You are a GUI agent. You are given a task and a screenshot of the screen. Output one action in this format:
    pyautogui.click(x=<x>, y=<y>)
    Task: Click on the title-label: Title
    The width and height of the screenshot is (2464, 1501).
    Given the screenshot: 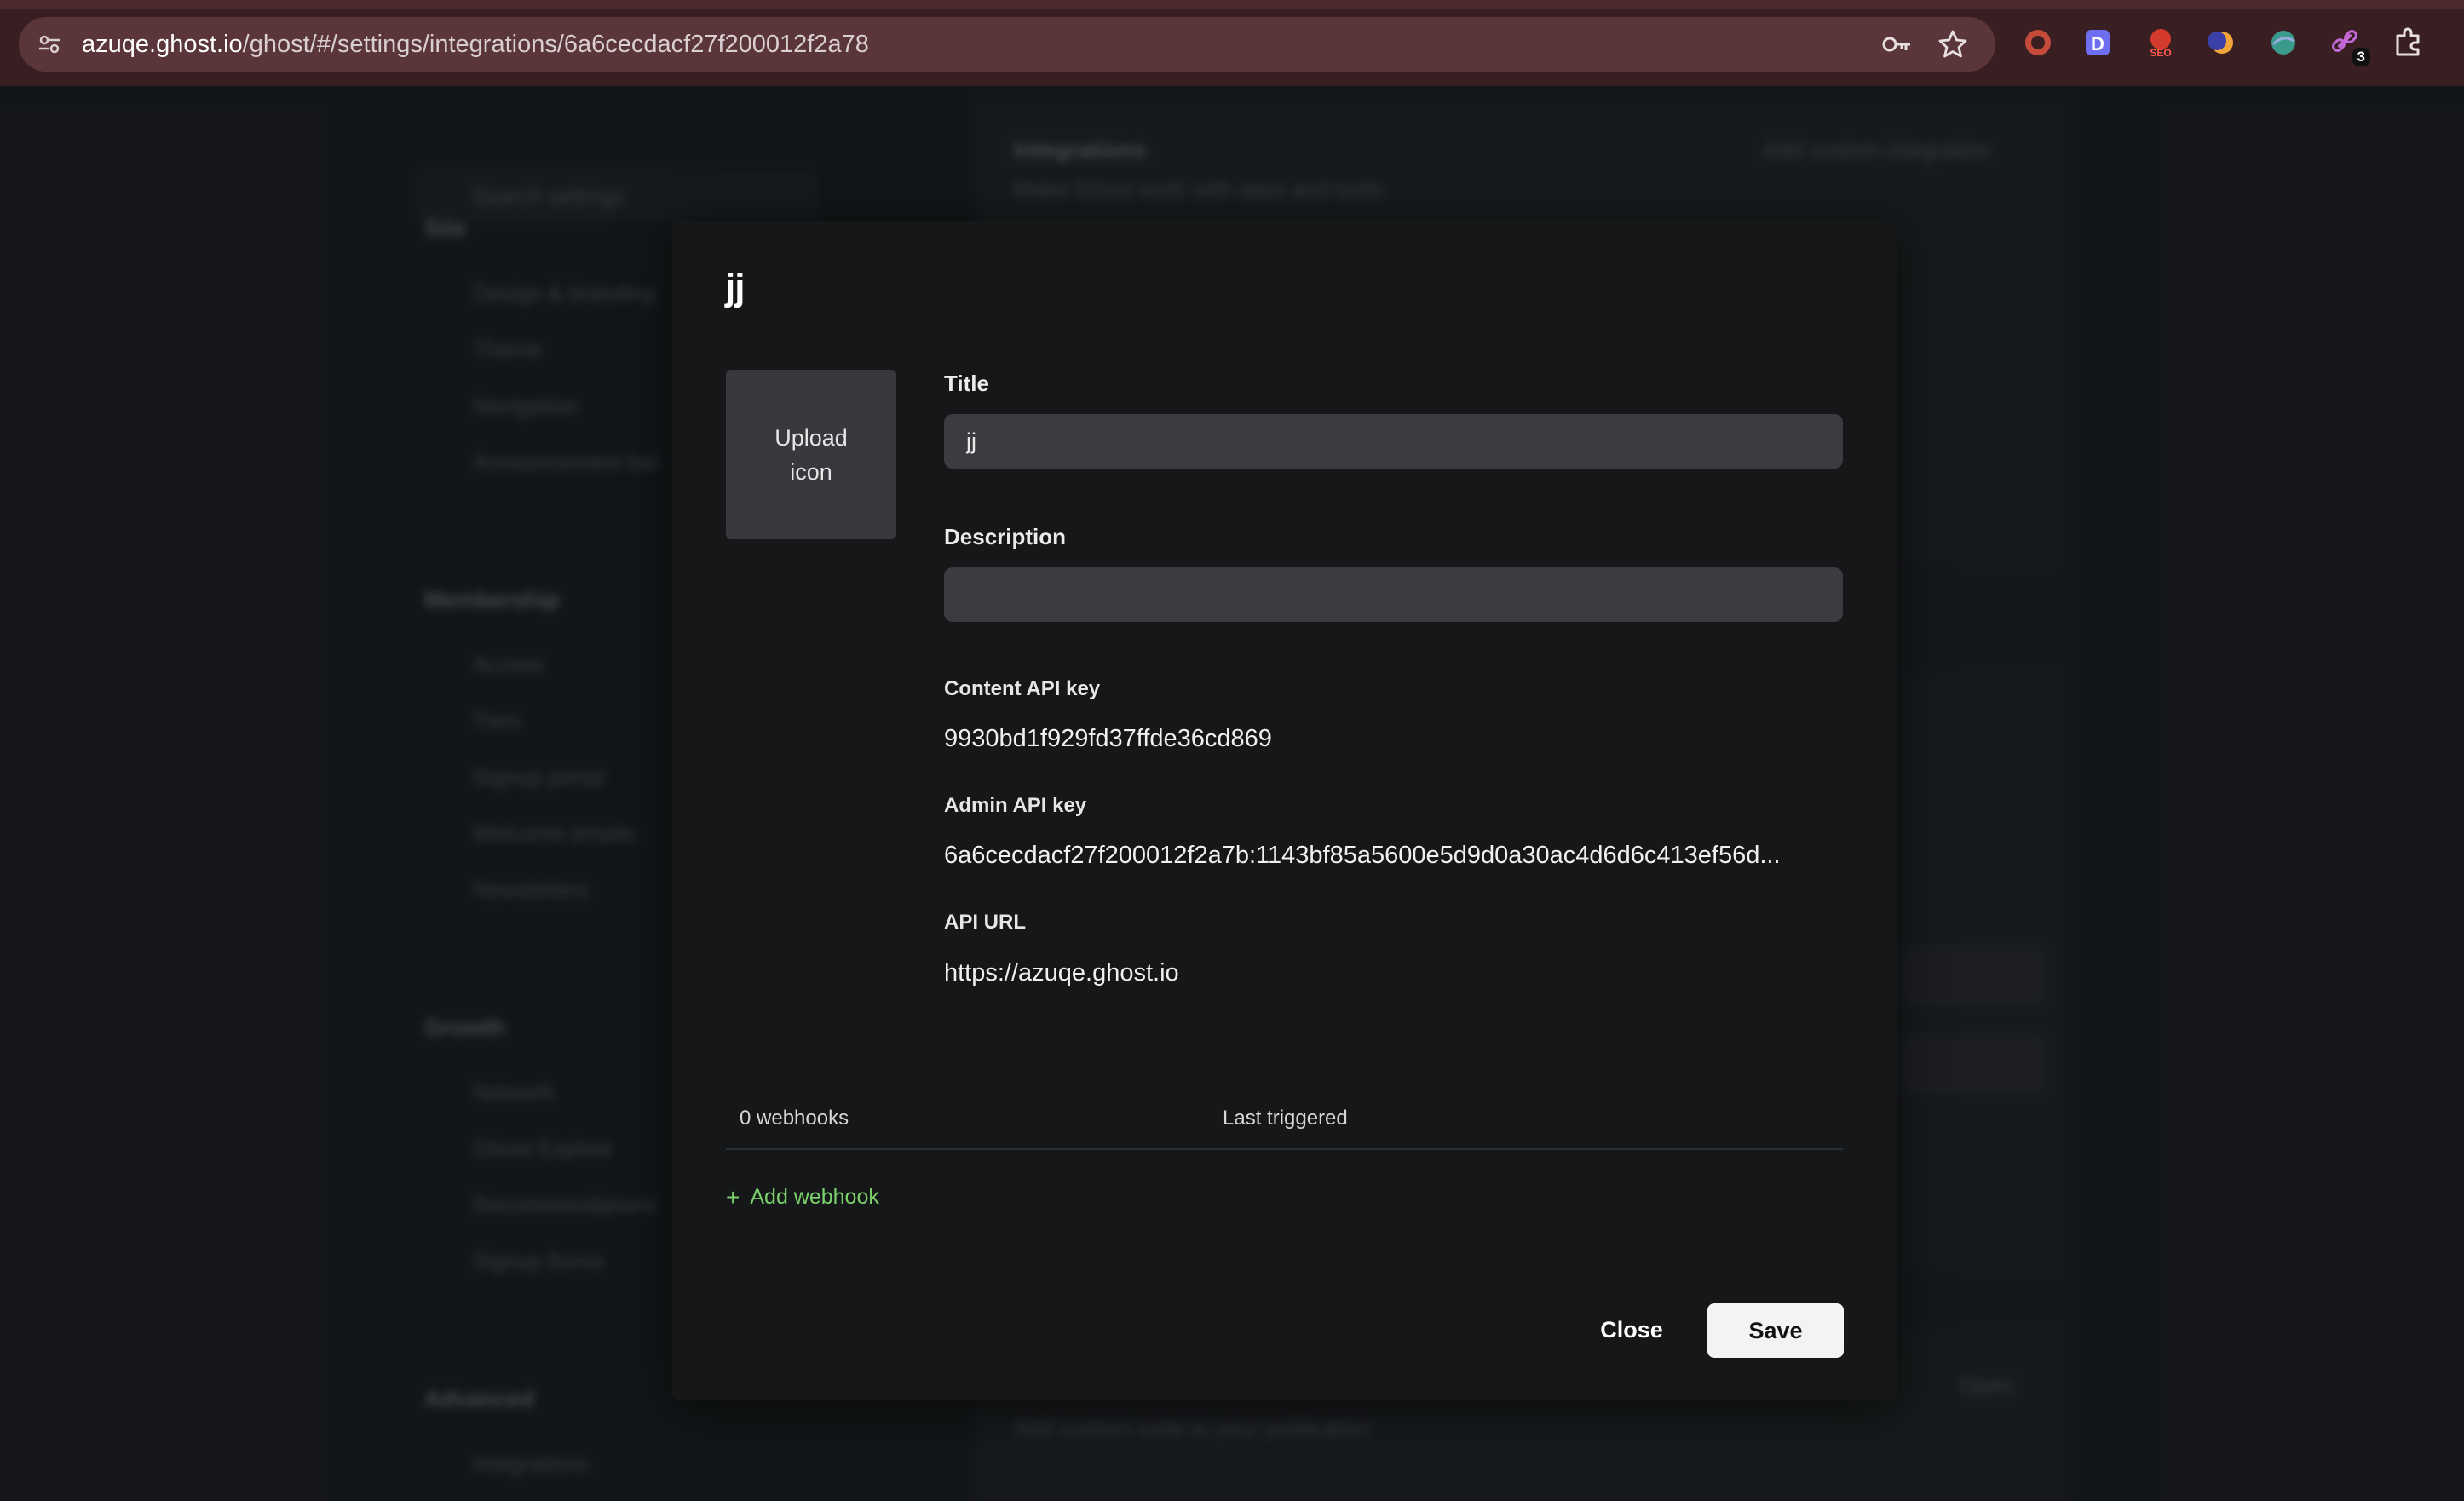 What is the action you would take?
    pyautogui.click(x=966, y=384)
    